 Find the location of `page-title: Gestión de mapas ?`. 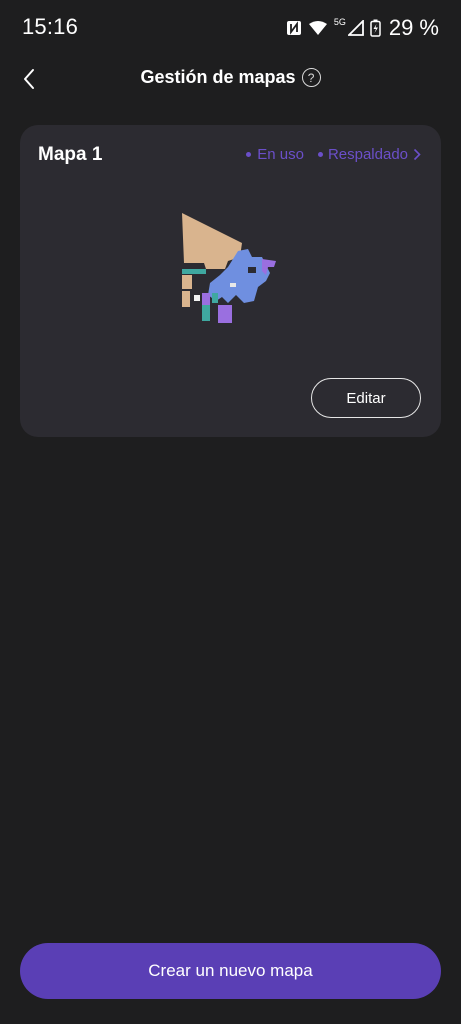

page-title: Gestión de mapas ? is located at coordinates (230, 77).